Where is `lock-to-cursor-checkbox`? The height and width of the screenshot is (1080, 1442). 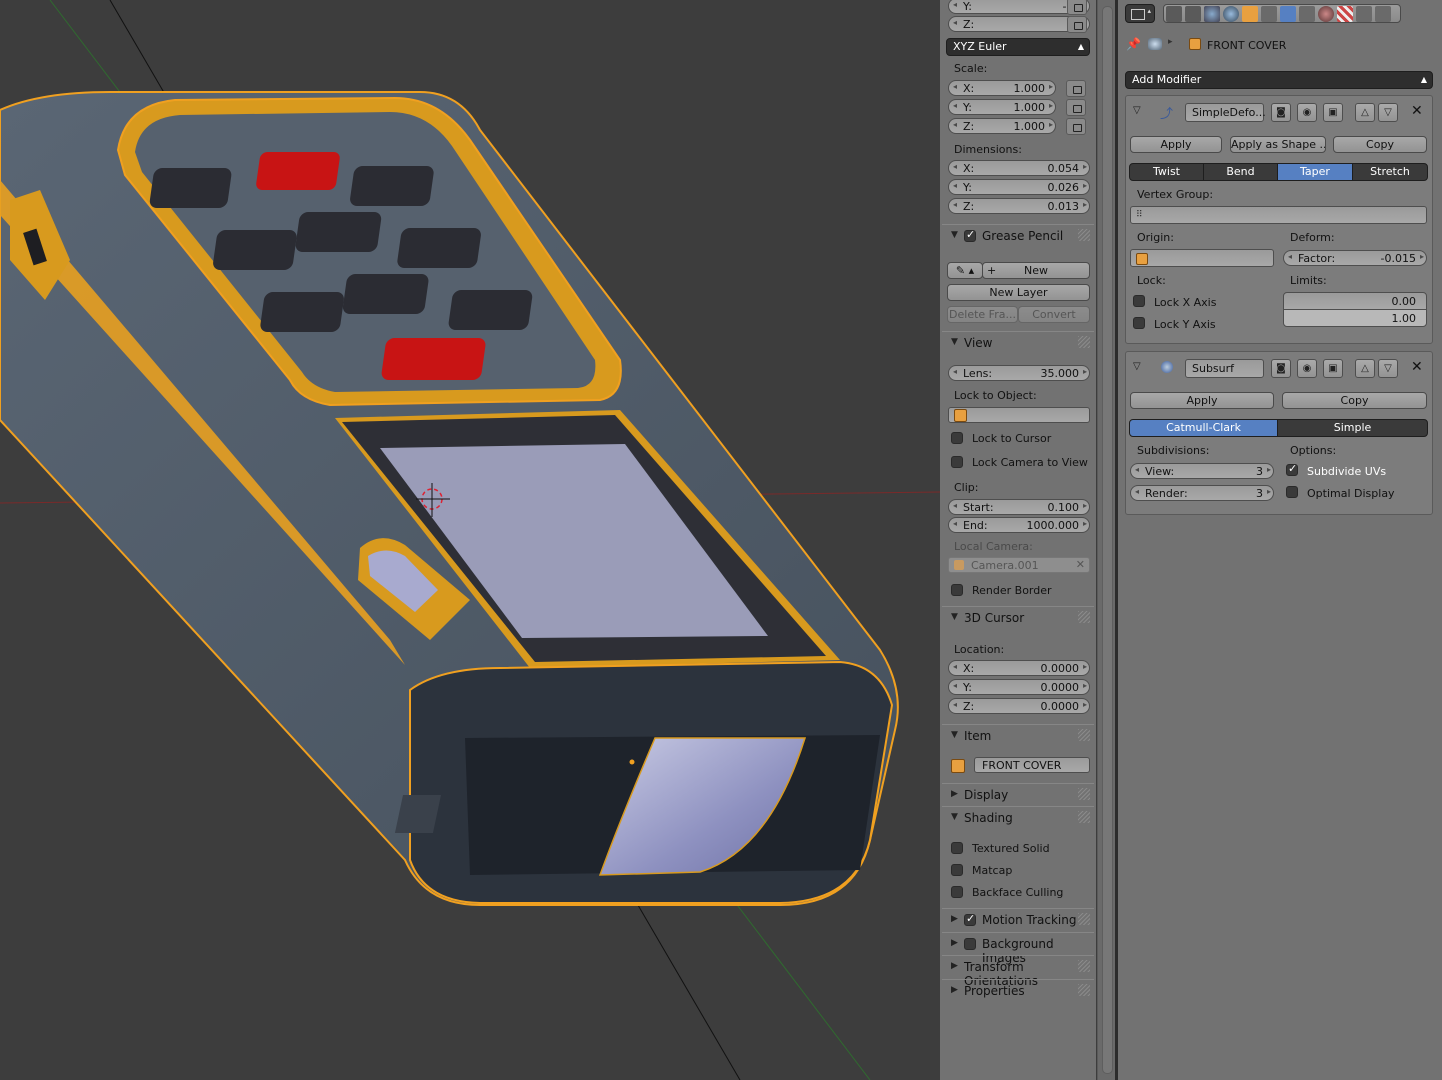 lock-to-cursor-checkbox is located at coordinates (957, 438).